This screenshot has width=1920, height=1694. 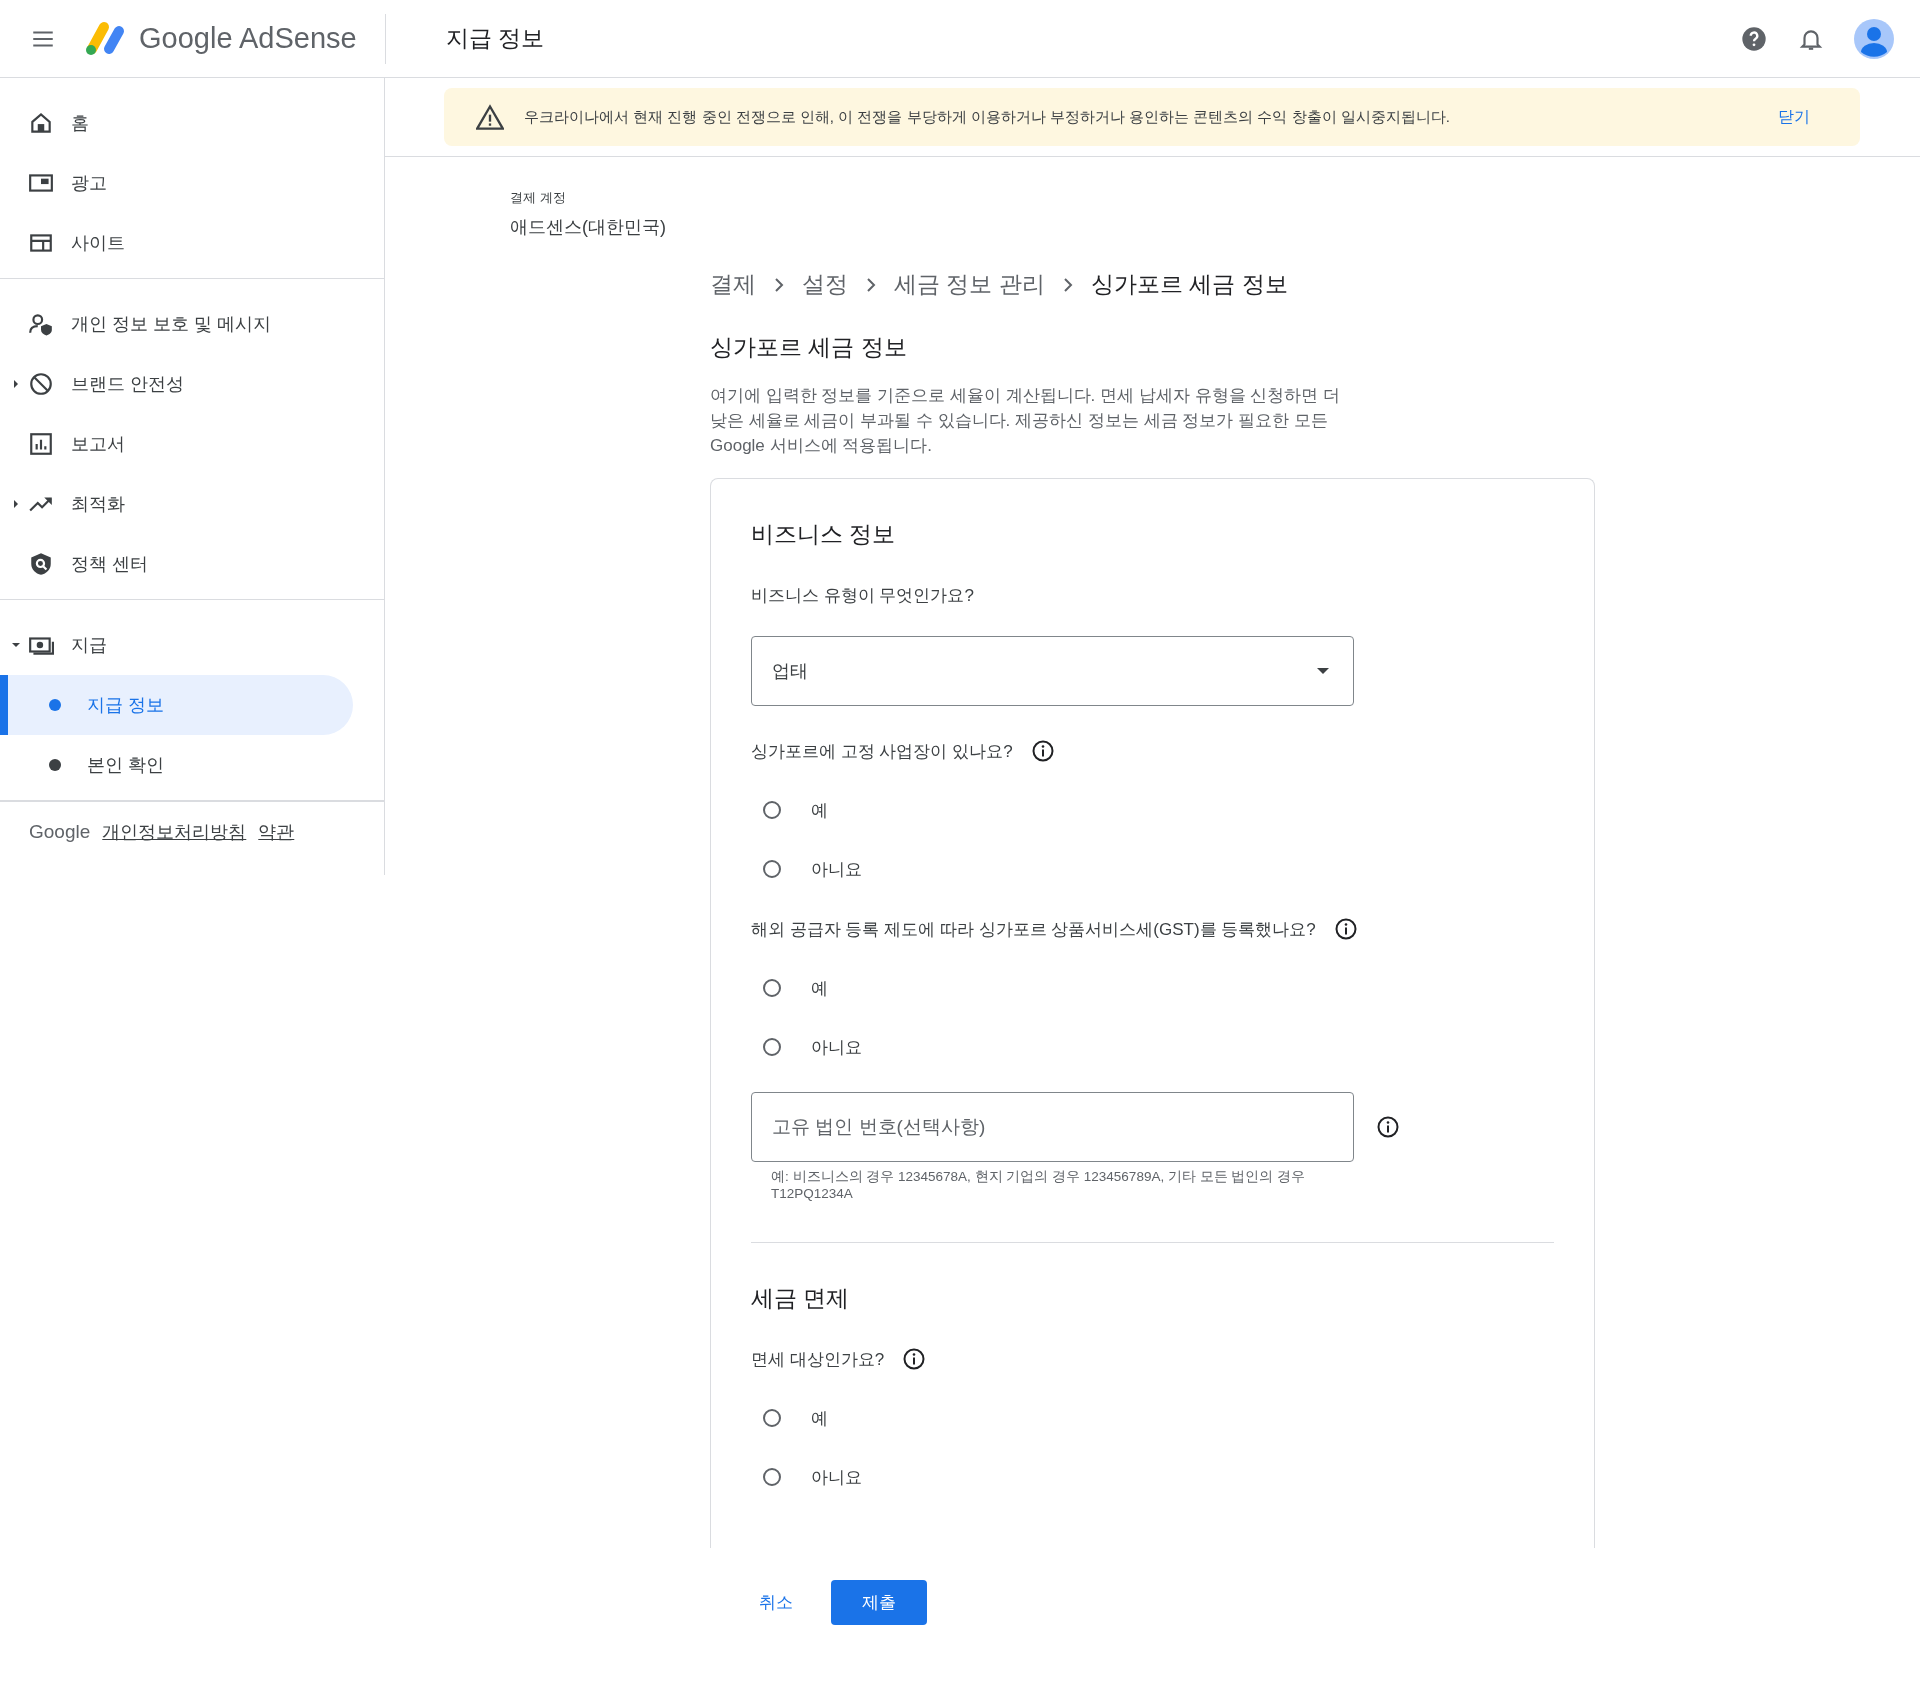 What do you see at coordinates (1039, 1185) in the screenshot?
I see `hint-text: 예: 비즈니스의 경우 12345678A, 현지 기업의 경우 123456789A, 기타 모든 법인의 경우 T12PQ1234A` at bounding box center [1039, 1185].